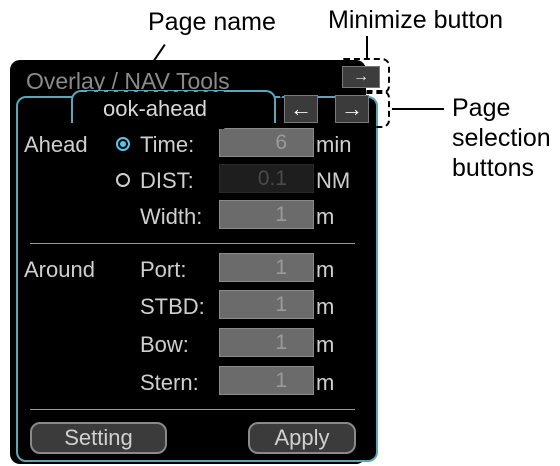 This screenshot has width=560, height=466. Describe the element at coordinates (56, 144) in the screenshot. I see `ahead-section-label: Ahead` at that location.